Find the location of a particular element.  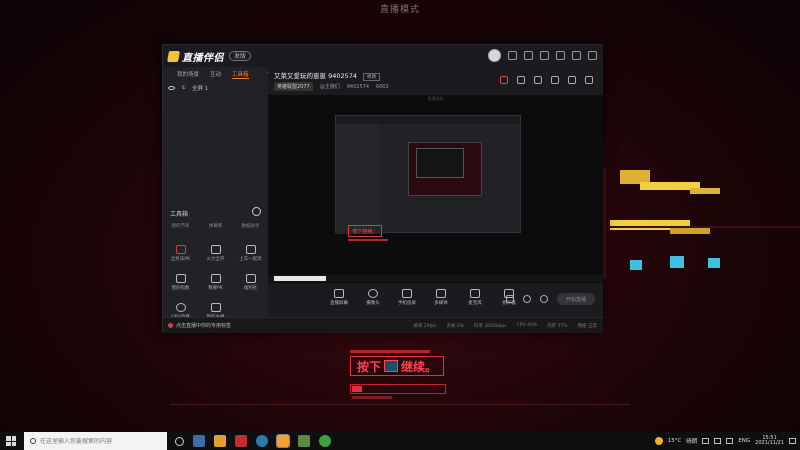

bell-icon is located at coordinates (572, 80).